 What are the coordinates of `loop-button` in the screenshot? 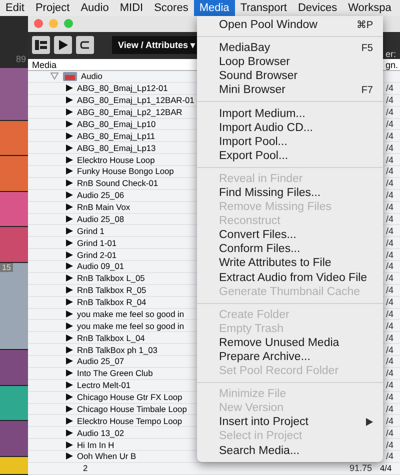 It's located at (85, 45).